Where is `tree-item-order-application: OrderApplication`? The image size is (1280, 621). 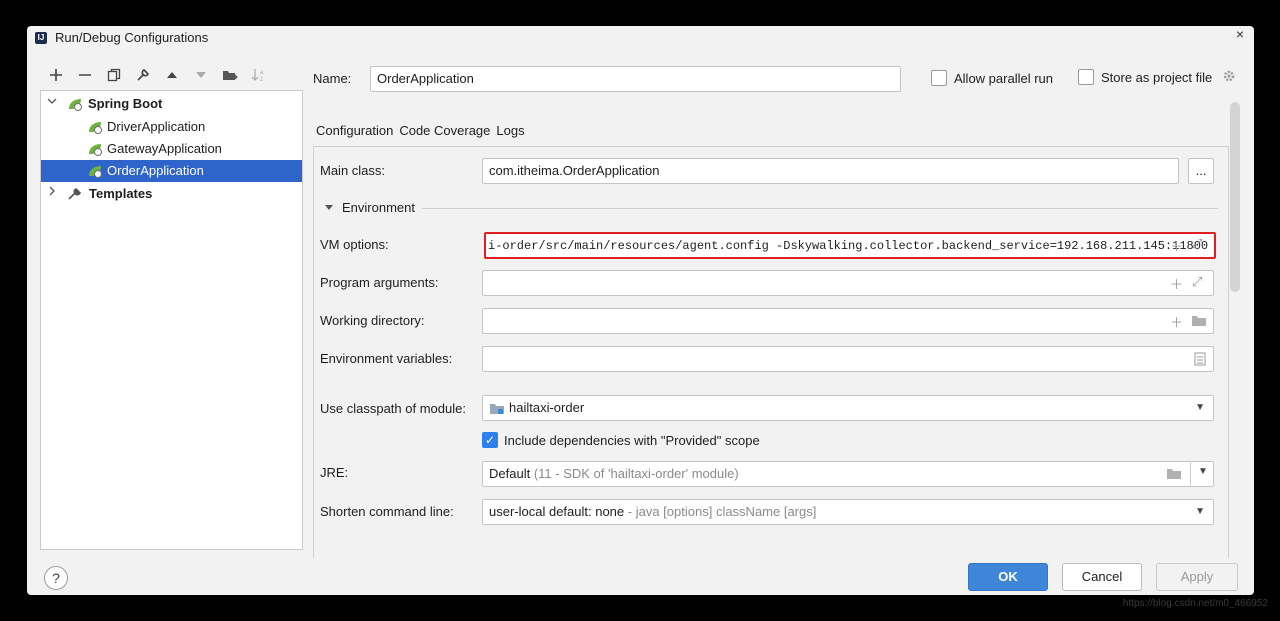
tree-item-order-application: OrderApplication is located at coordinates (171, 171).